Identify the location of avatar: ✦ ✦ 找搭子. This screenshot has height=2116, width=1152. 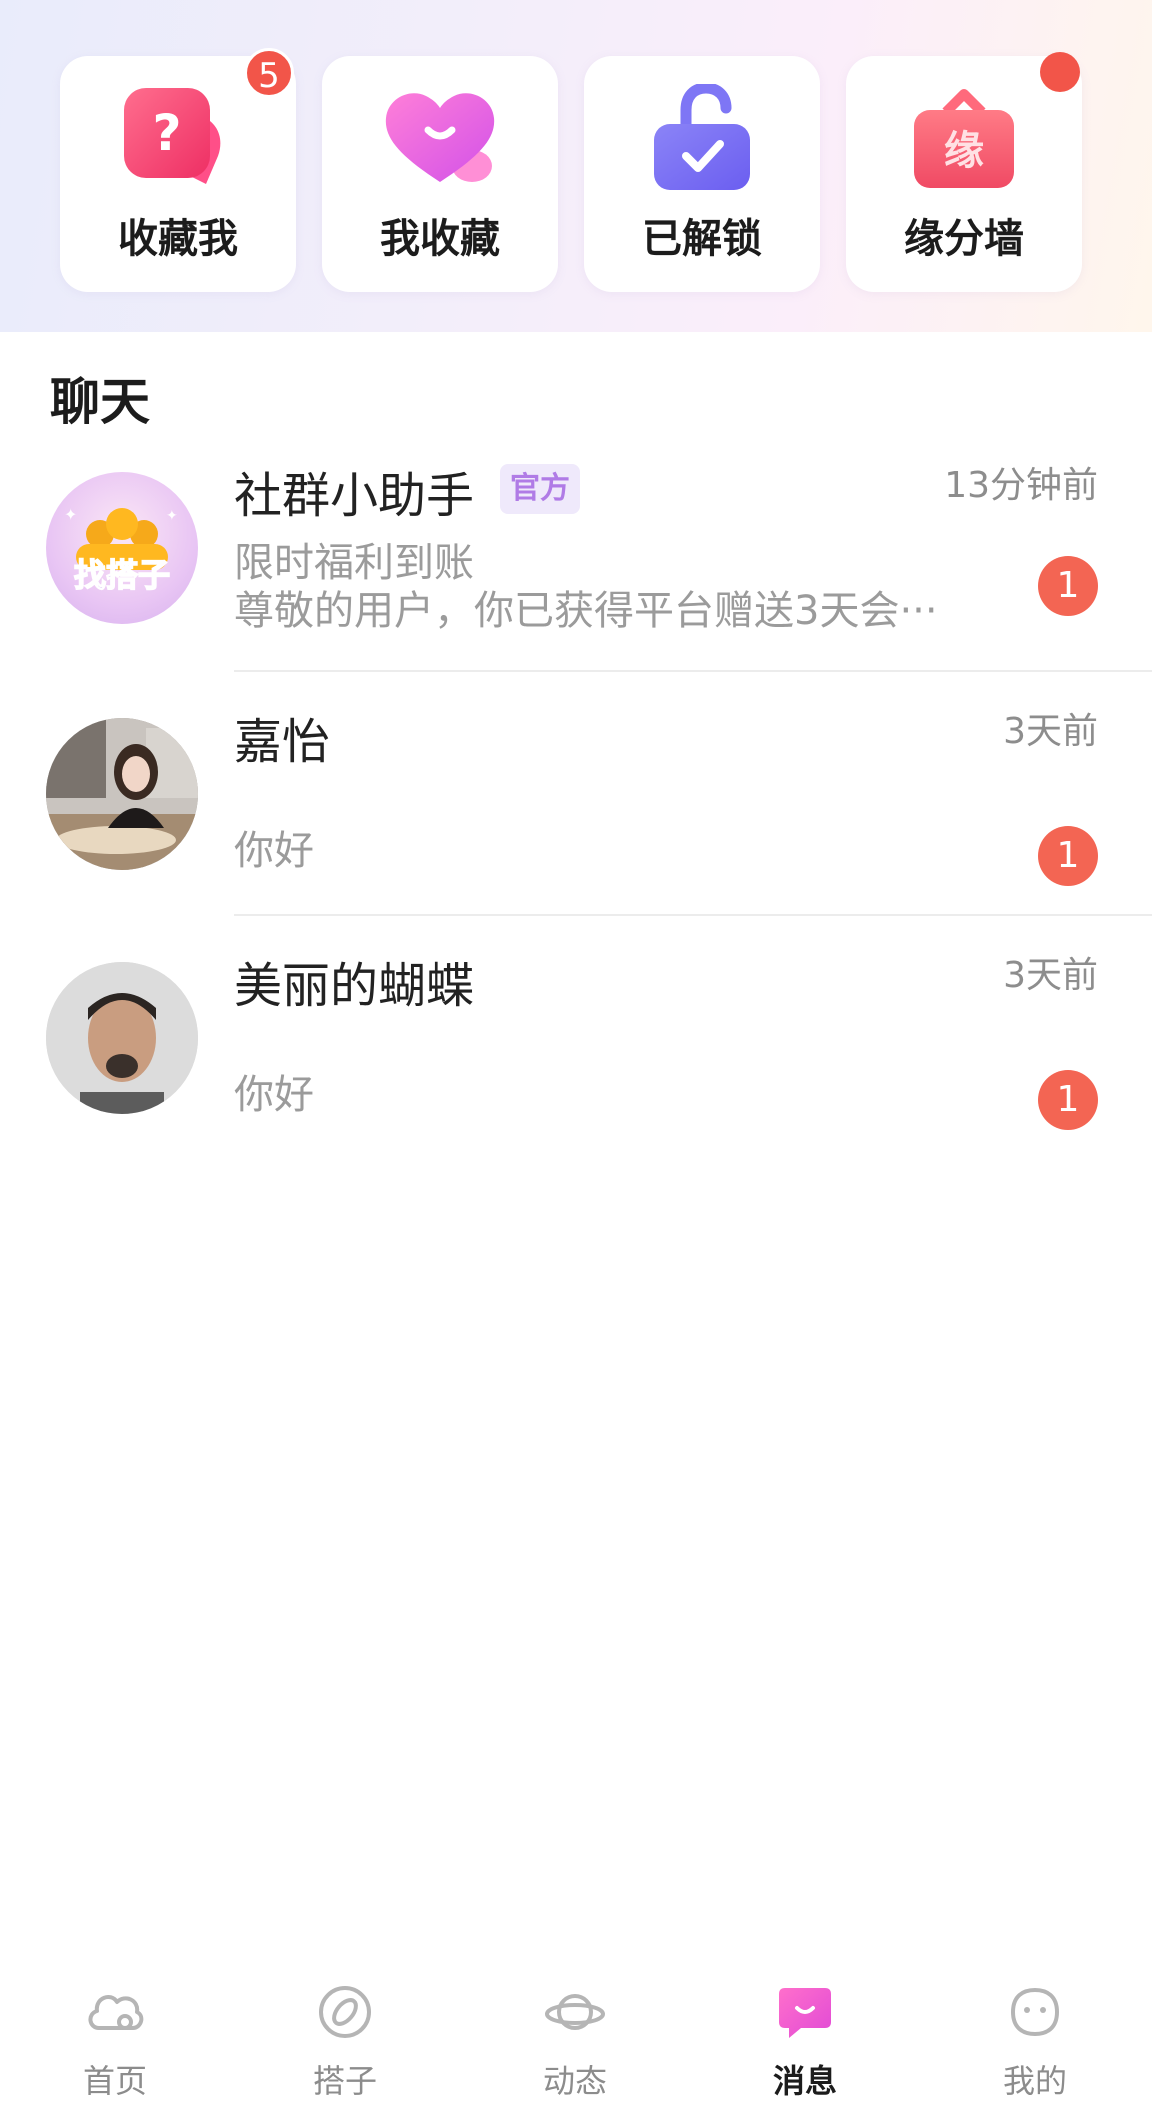
(122, 548).